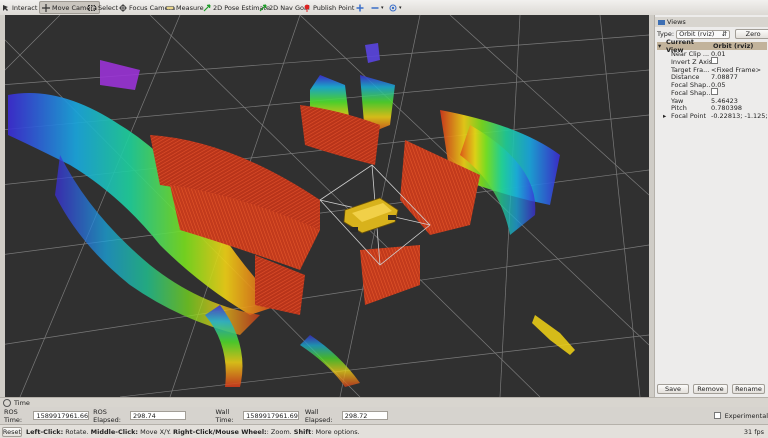 Image resolution: width=768 pixels, height=438 pixels. What do you see at coordinates (661, 46) in the screenshot?
I see `expand-arrow-icon: ▾` at bounding box center [661, 46].